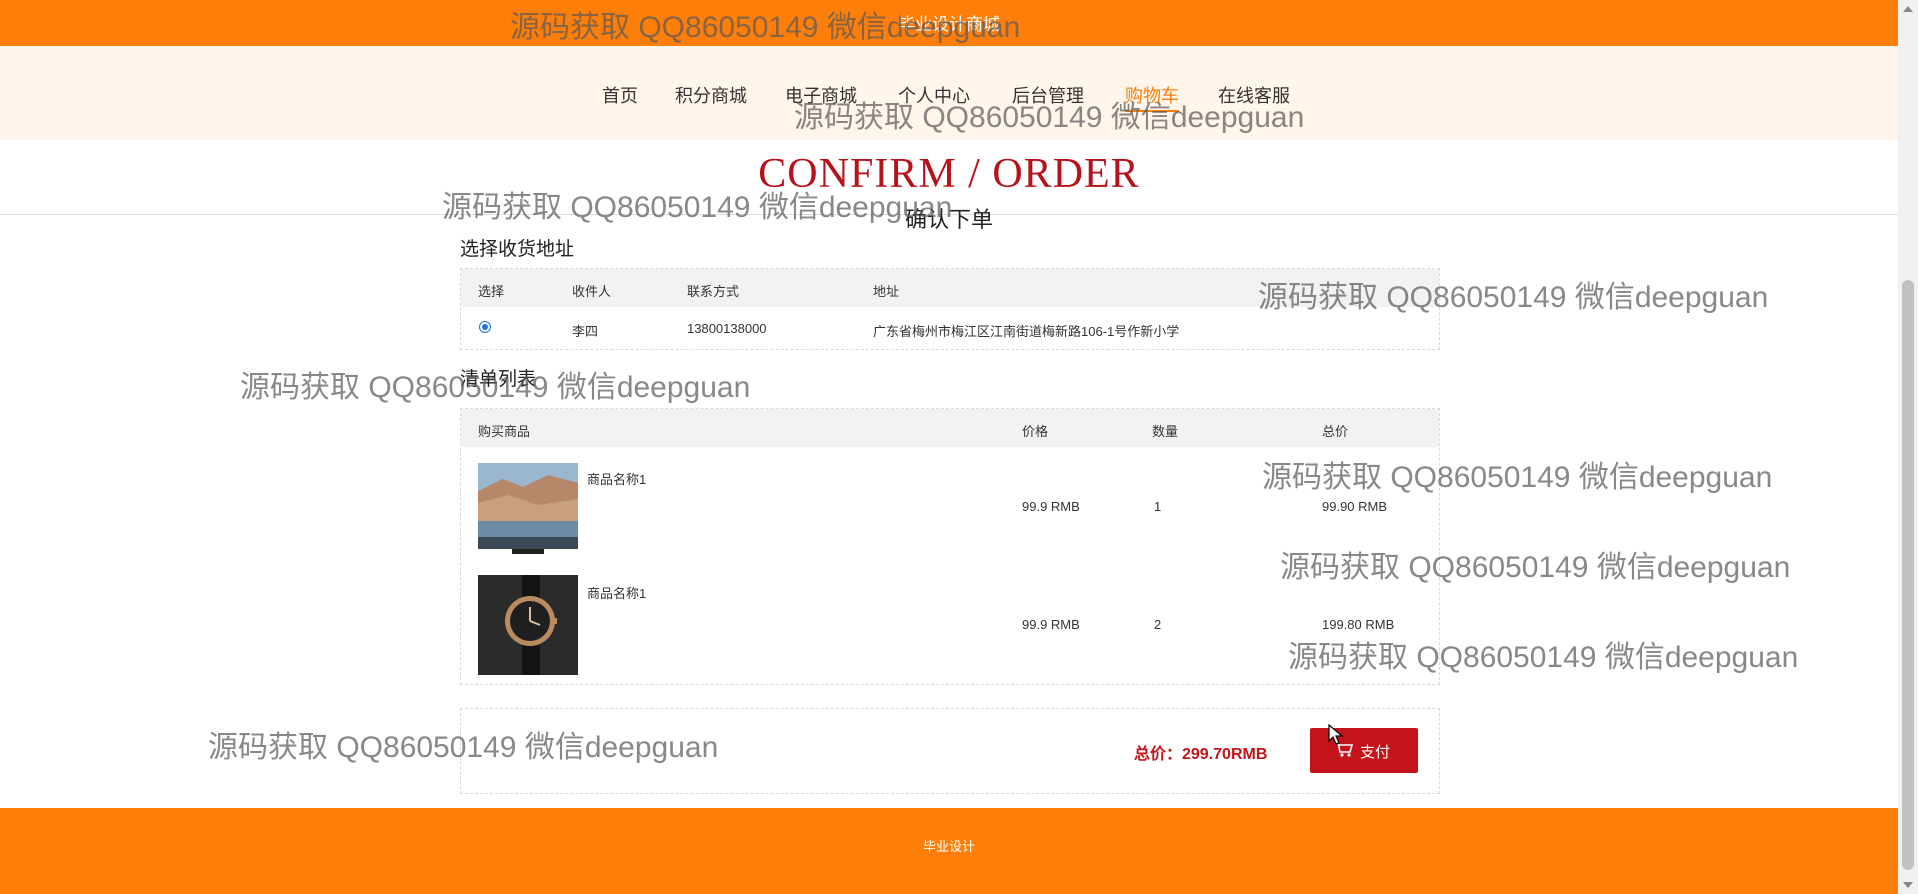 The image size is (1918, 894). Describe the element at coordinates (491, 291) in the screenshot. I see `col-select: 选择` at that location.